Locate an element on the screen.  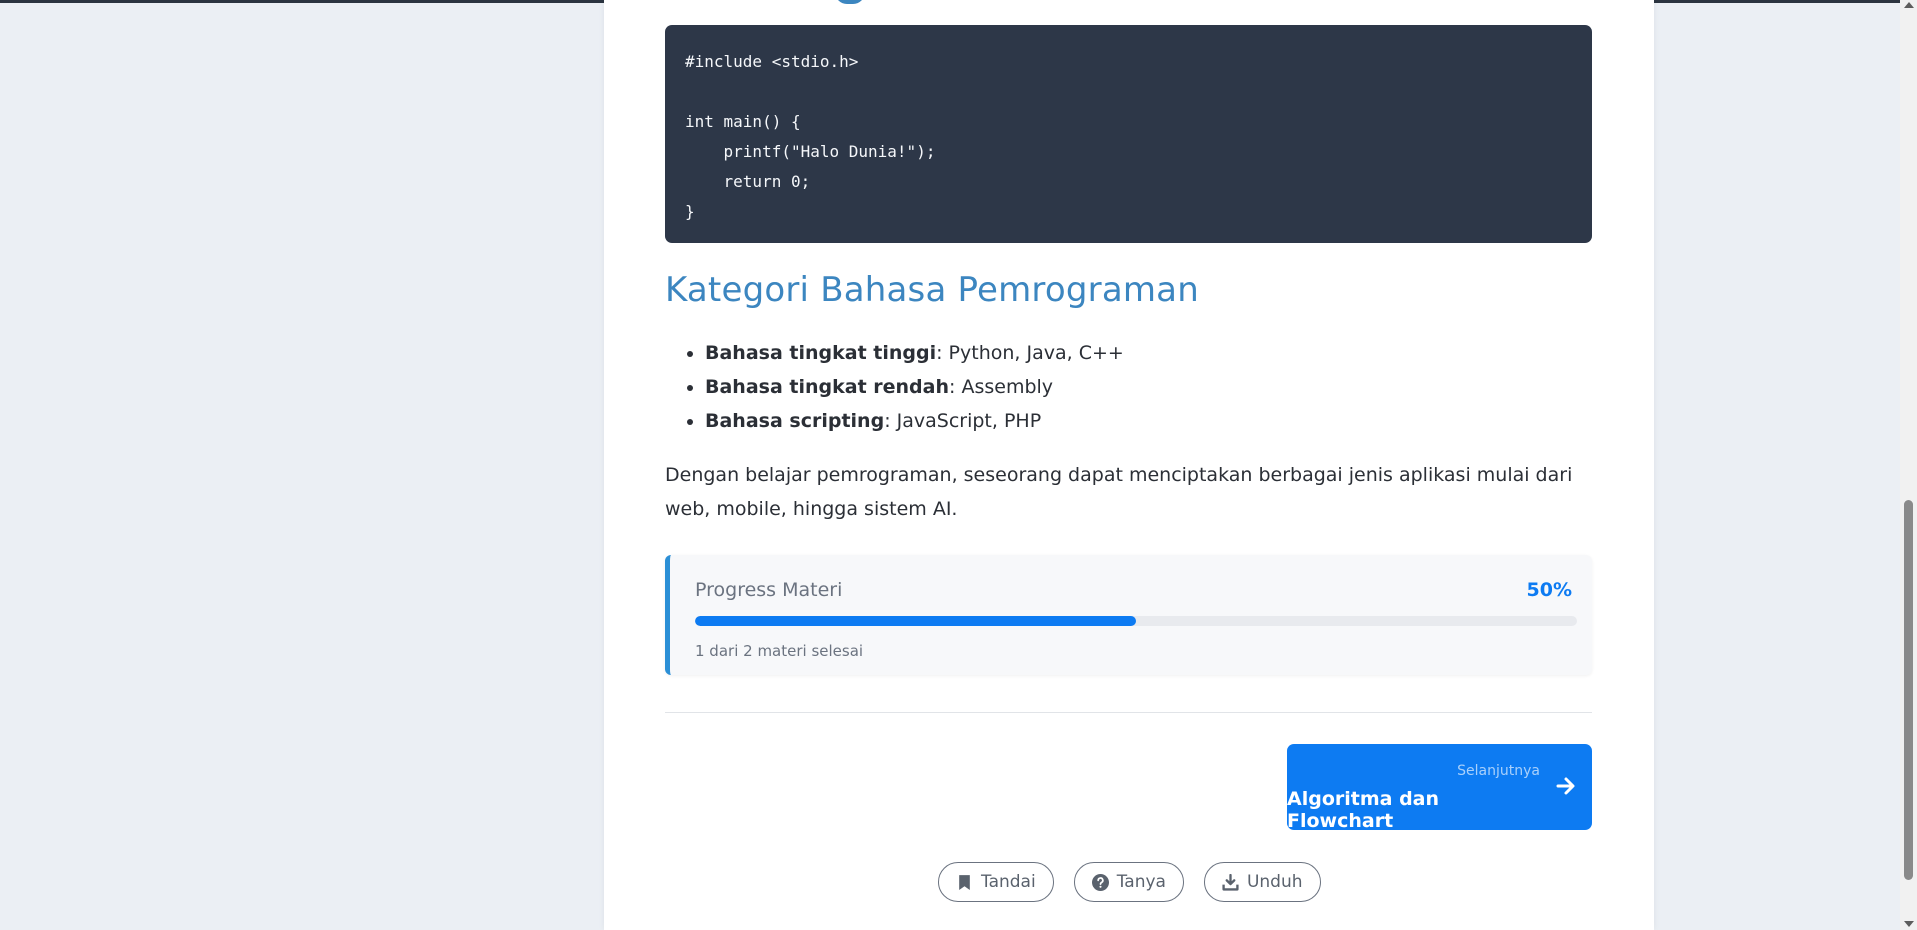
list-item-label: Bahasa tingkat tinggi is located at coordinates (821, 353).